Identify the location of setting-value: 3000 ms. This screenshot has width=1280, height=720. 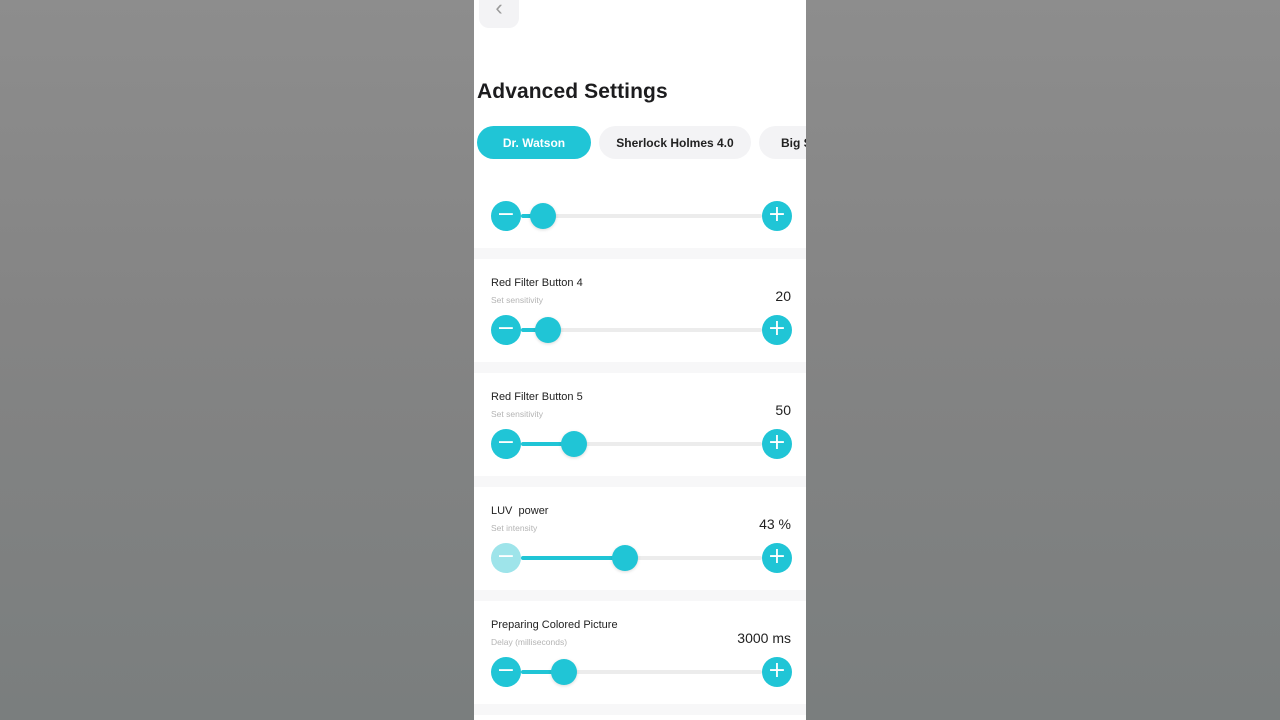
(764, 638).